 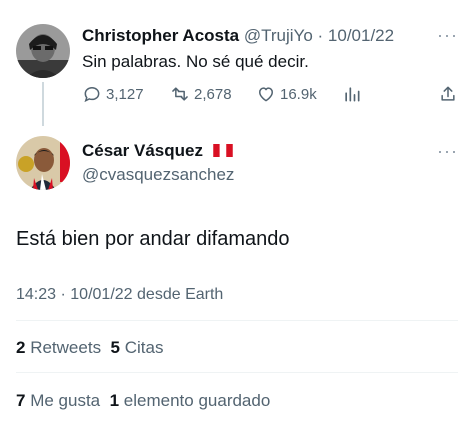 I want to click on bookmarks-count: 1, so click(x=114, y=400).